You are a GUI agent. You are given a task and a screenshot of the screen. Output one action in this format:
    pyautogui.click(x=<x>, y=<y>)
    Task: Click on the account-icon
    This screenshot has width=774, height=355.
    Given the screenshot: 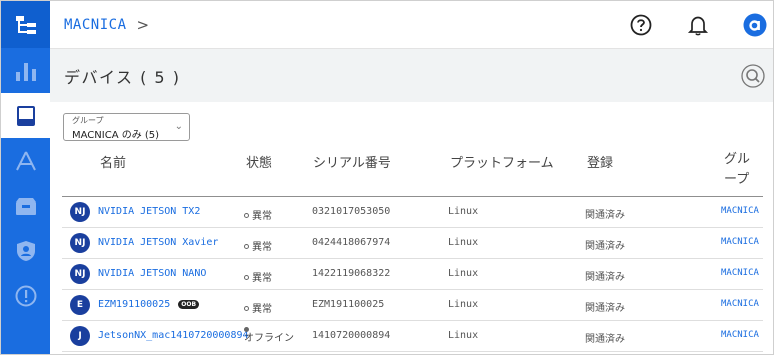 What is the action you would take?
    pyautogui.click(x=755, y=24)
    